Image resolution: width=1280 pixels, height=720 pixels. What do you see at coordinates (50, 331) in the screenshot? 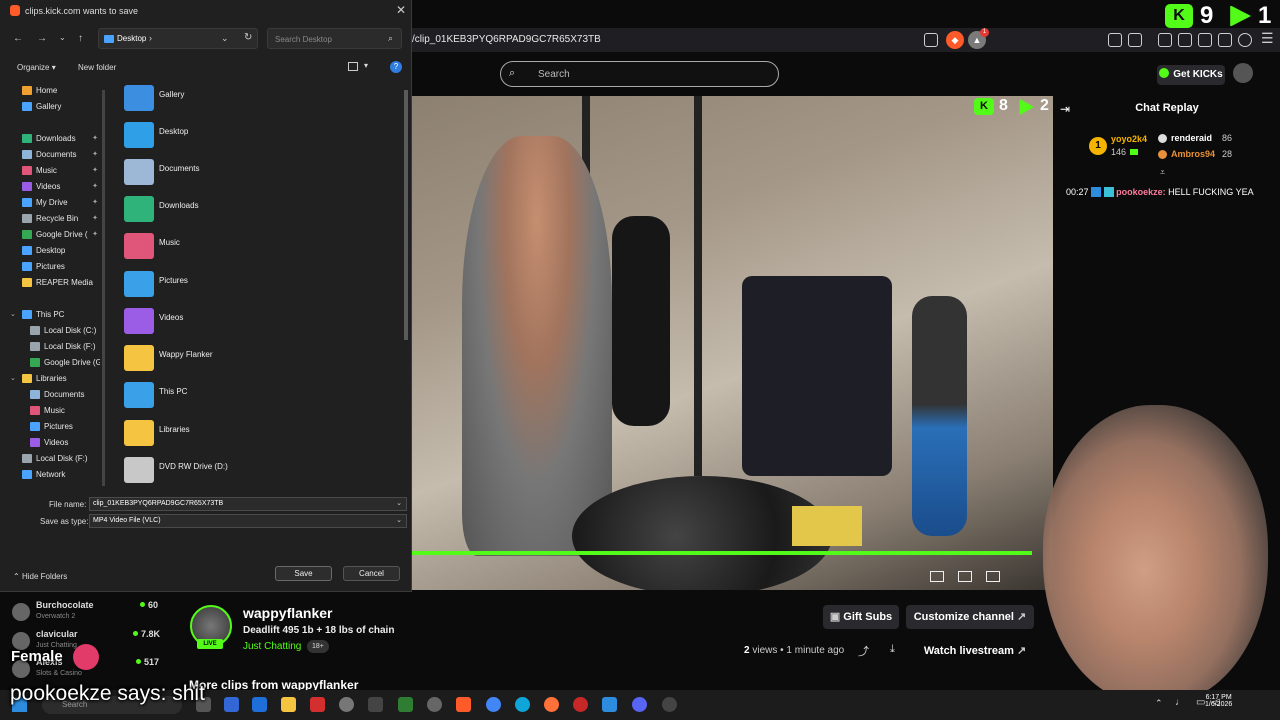
I see `nav-item: Local Disk (C:)` at bounding box center [50, 331].